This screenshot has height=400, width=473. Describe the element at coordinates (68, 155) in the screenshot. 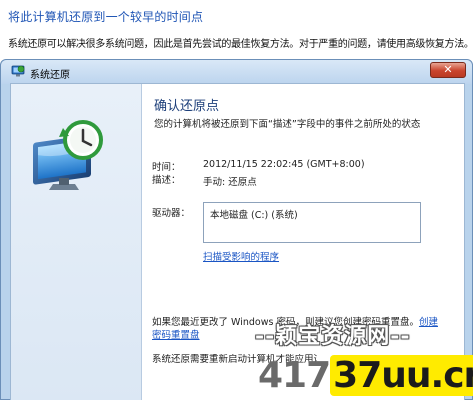

I see `monitor-clock-icon` at that location.